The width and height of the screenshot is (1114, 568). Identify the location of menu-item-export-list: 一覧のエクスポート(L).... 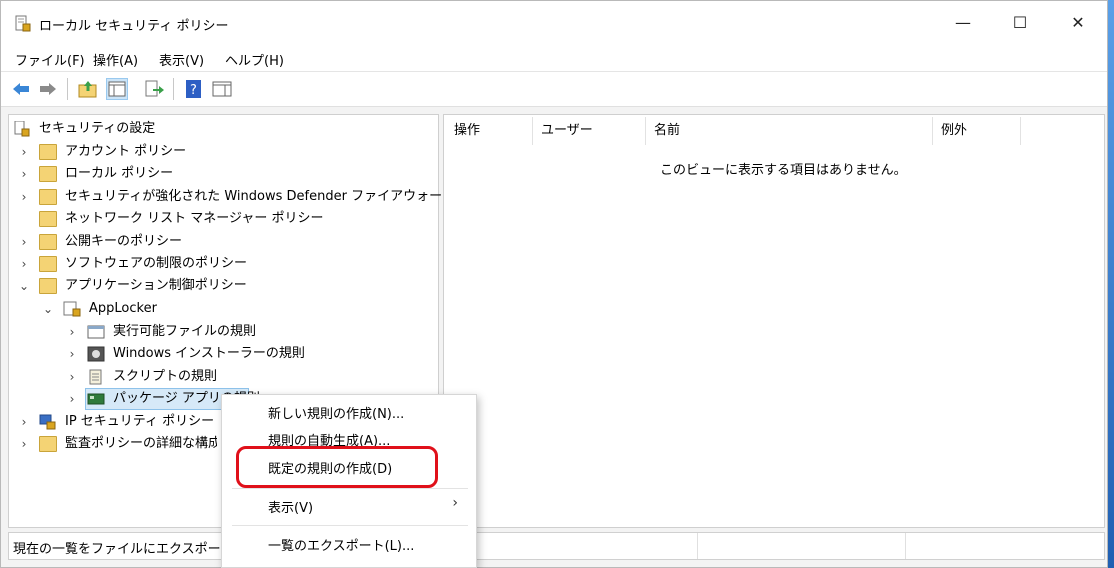
(341, 544).